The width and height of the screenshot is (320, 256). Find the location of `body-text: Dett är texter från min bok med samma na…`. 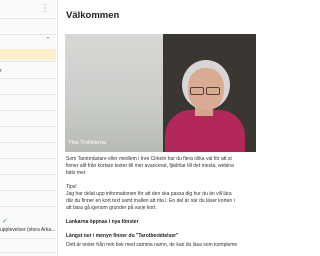

body-text: Dett är texter från min bok med samma na… is located at coordinates (152, 245).